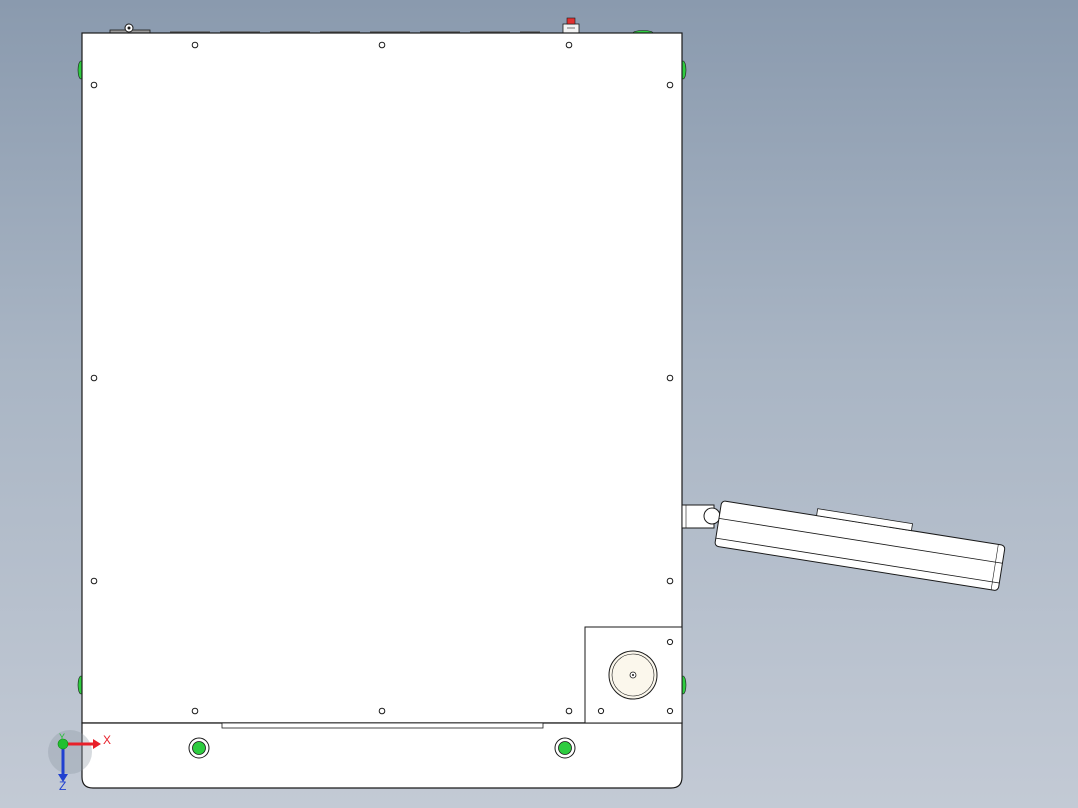 The width and height of the screenshot is (1078, 808). What do you see at coordinates (107, 740) in the screenshot?
I see `x-axis-label: X` at bounding box center [107, 740].